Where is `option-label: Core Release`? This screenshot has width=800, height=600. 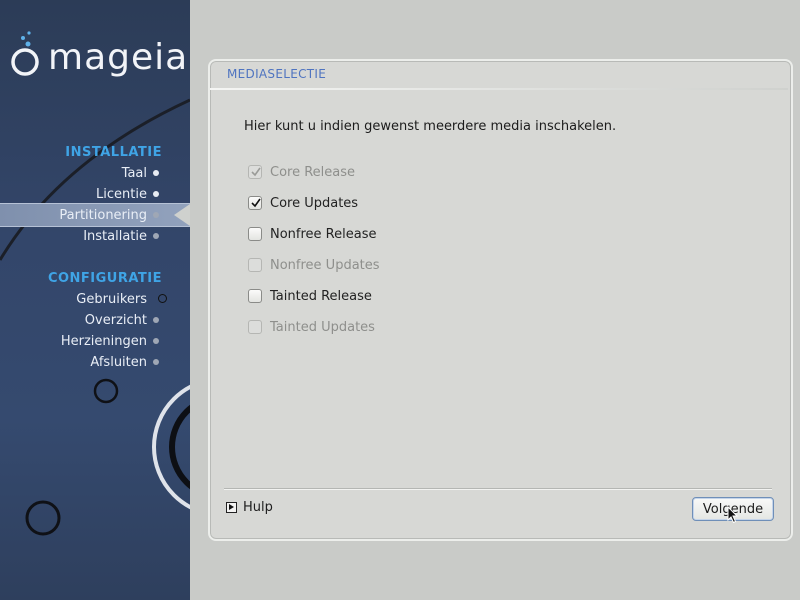 option-label: Core Release is located at coordinates (313, 172).